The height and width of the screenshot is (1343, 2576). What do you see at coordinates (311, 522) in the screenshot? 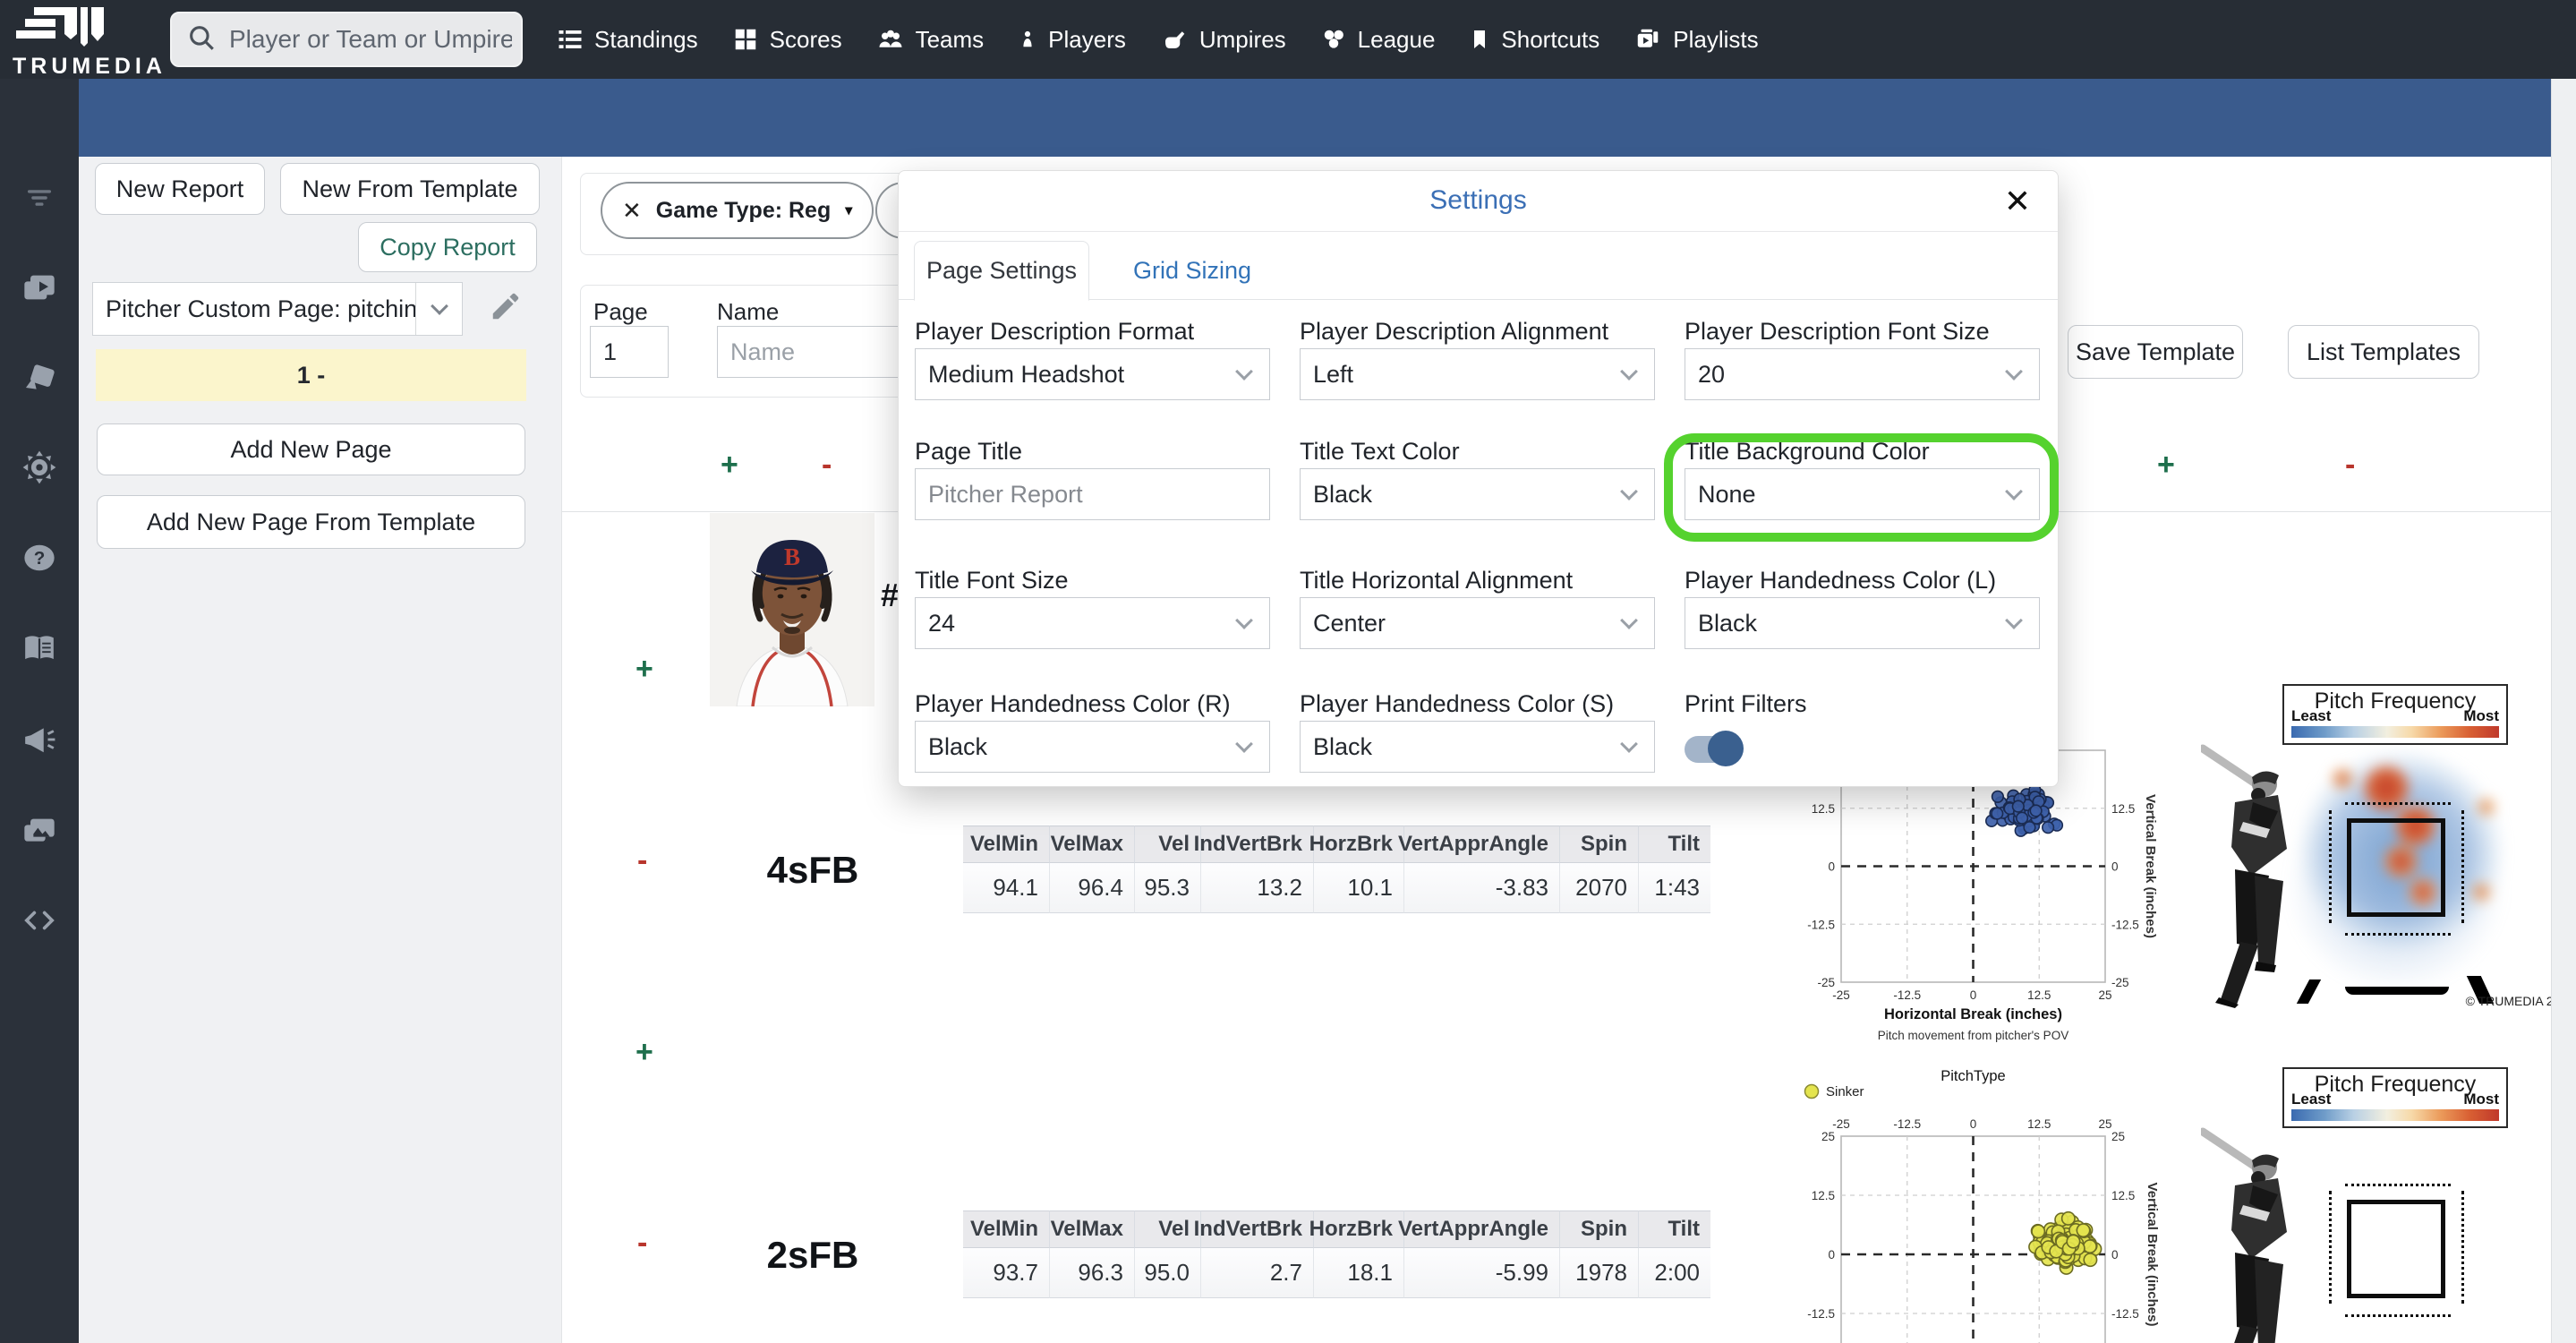
I see `add-new-page-from-template-button: Add New Page From Template` at bounding box center [311, 522].